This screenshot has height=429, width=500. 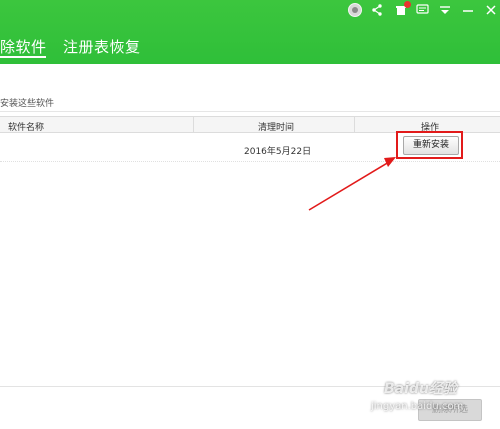 I want to click on column-header-software-name: 软件名称, so click(x=26, y=128).